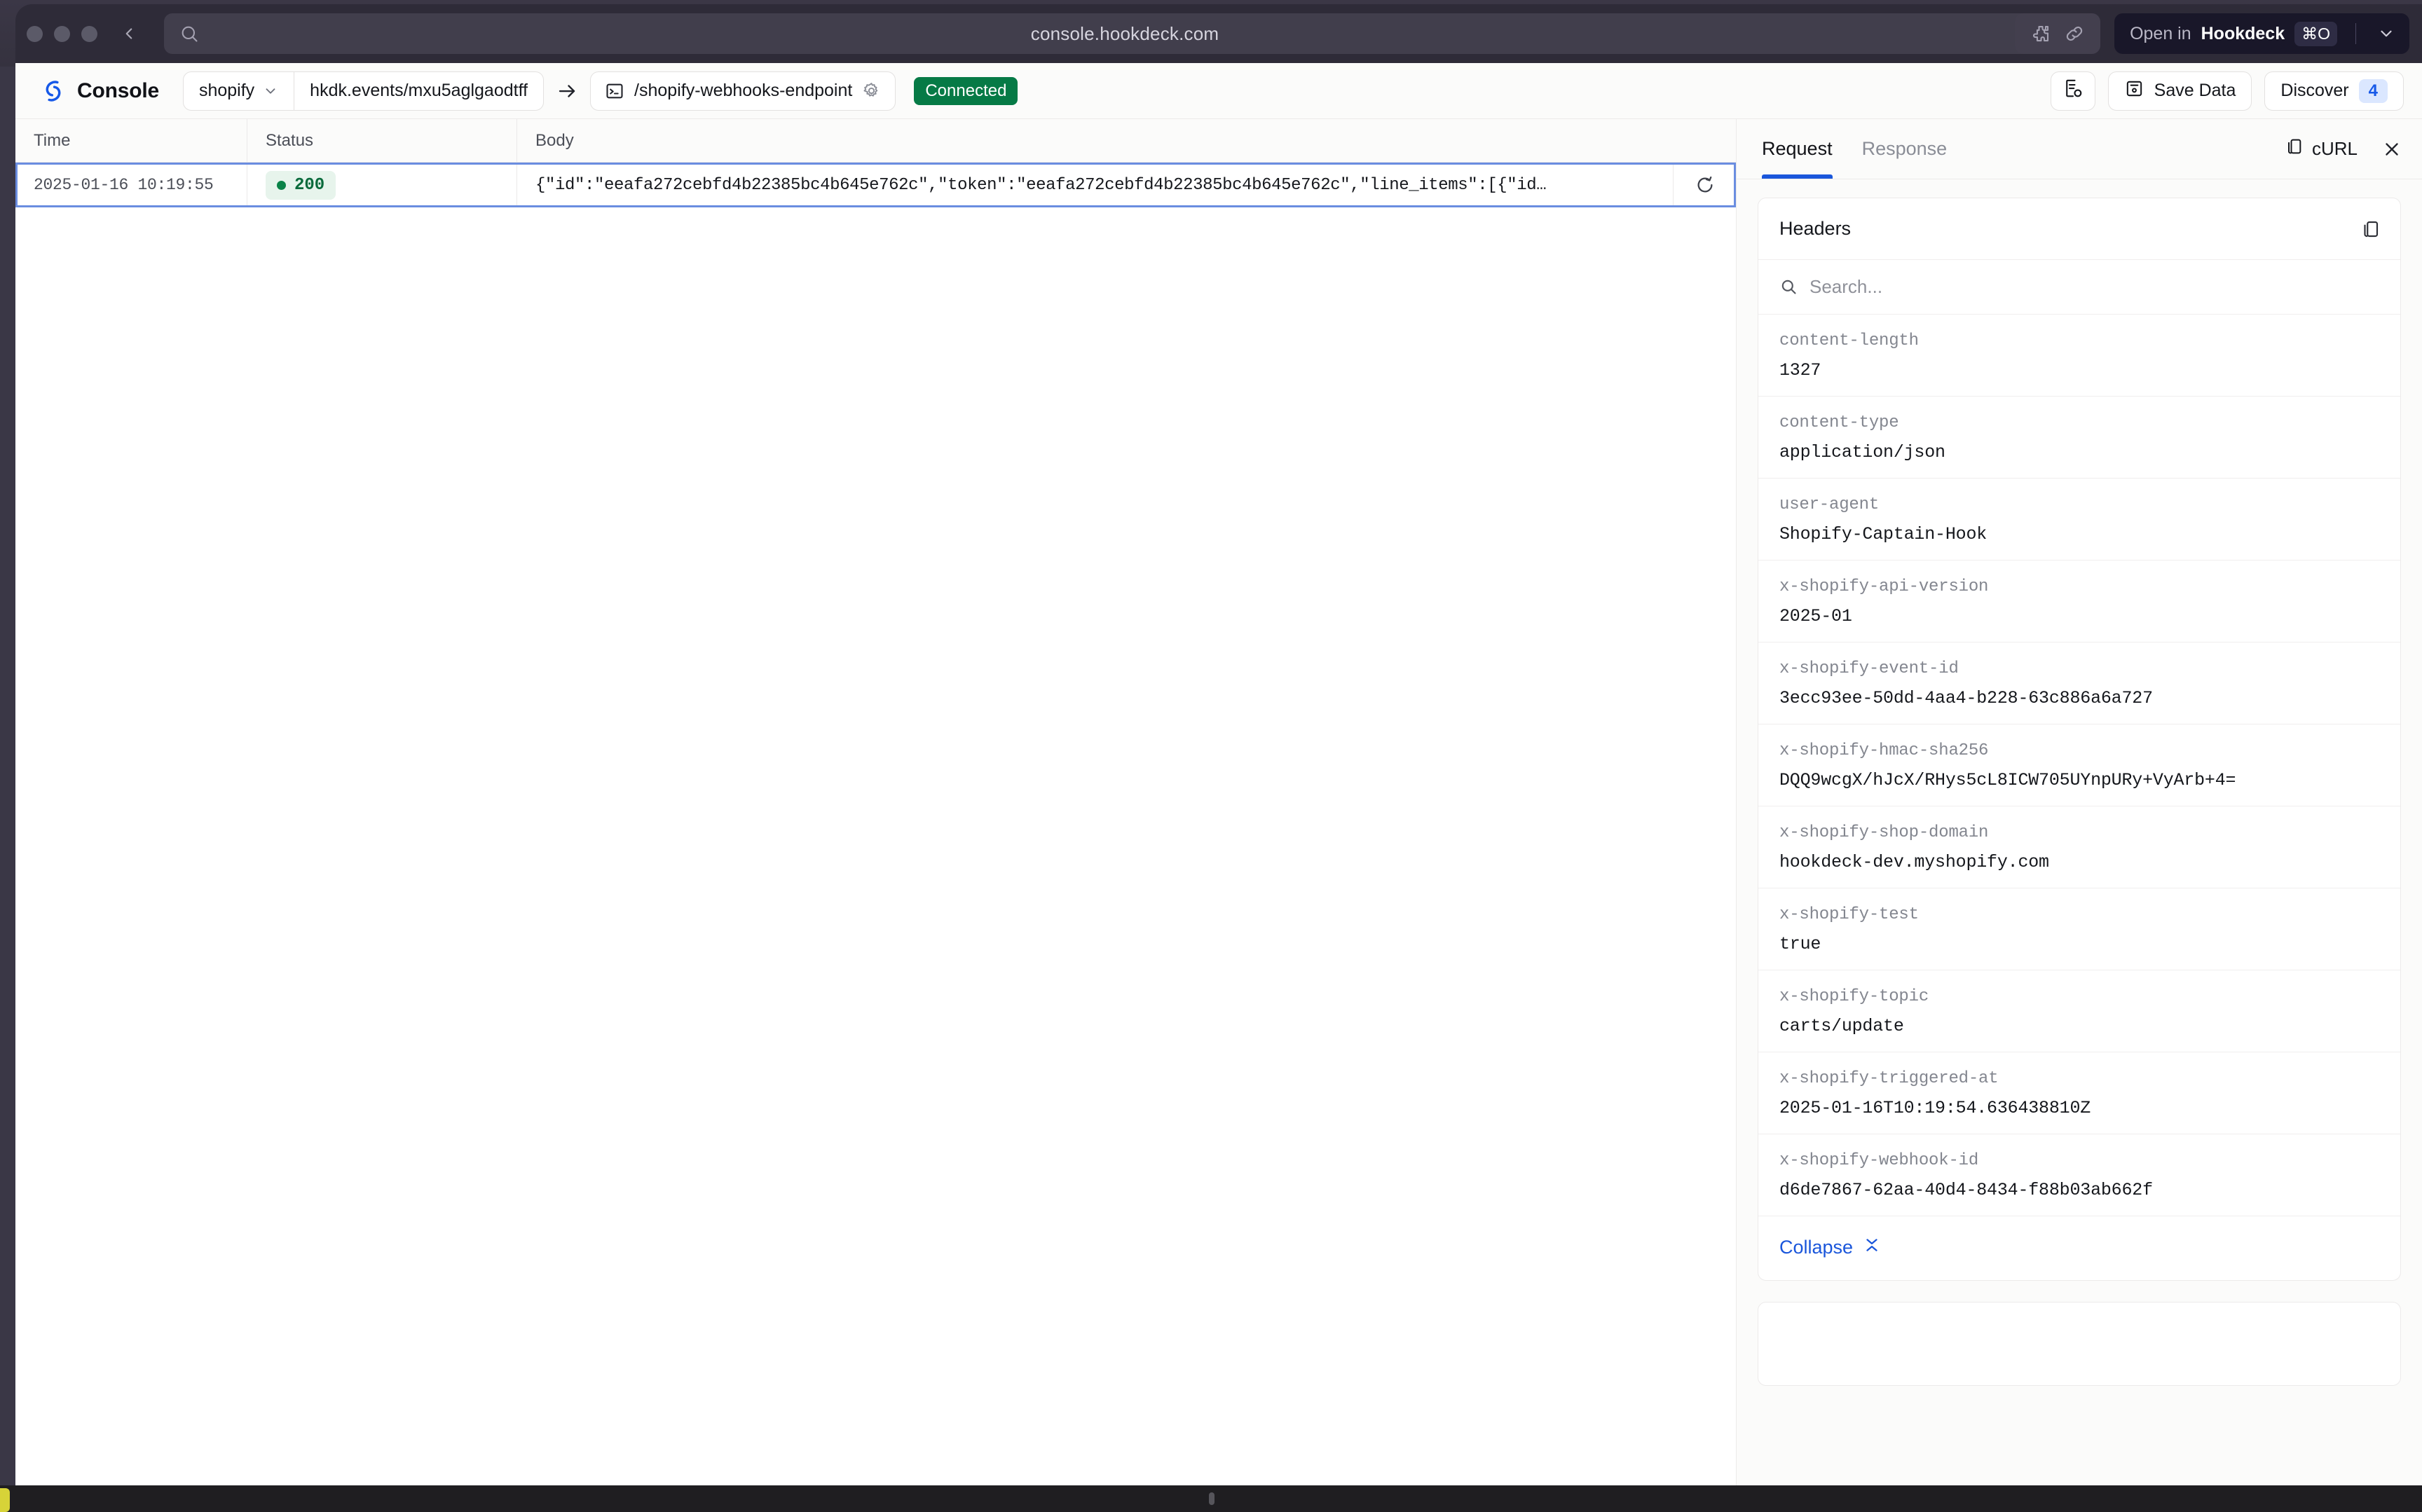 The image size is (2422, 1512). I want to click on header-value: 3ecc93ee-50dd-4aa4-b228-63c886a6a727, so click(1966, 698).